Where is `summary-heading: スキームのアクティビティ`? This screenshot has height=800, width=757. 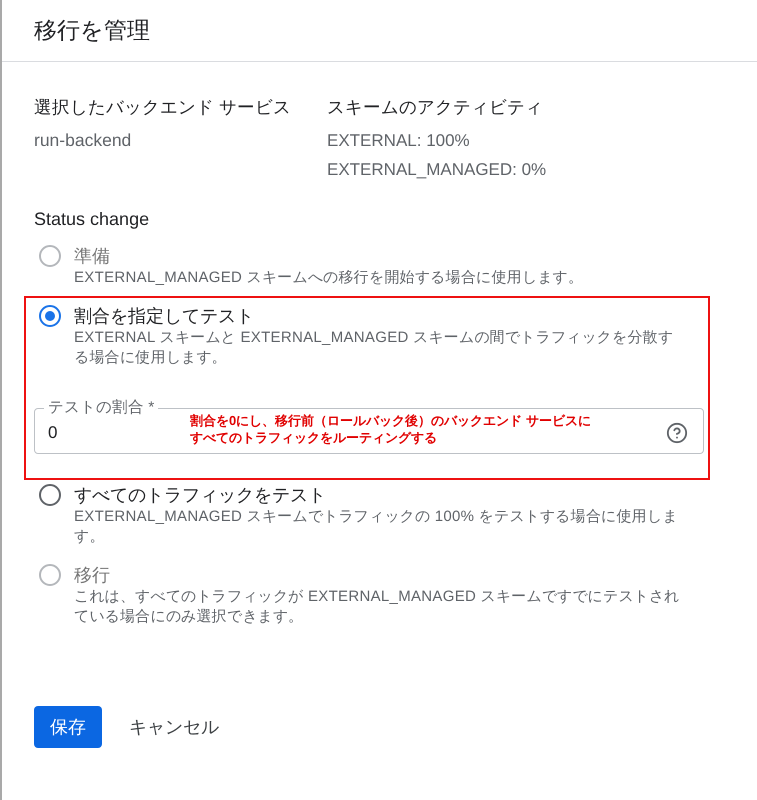 summary-heading: スキームのアクティビティ is located at coordinates (435, 107).